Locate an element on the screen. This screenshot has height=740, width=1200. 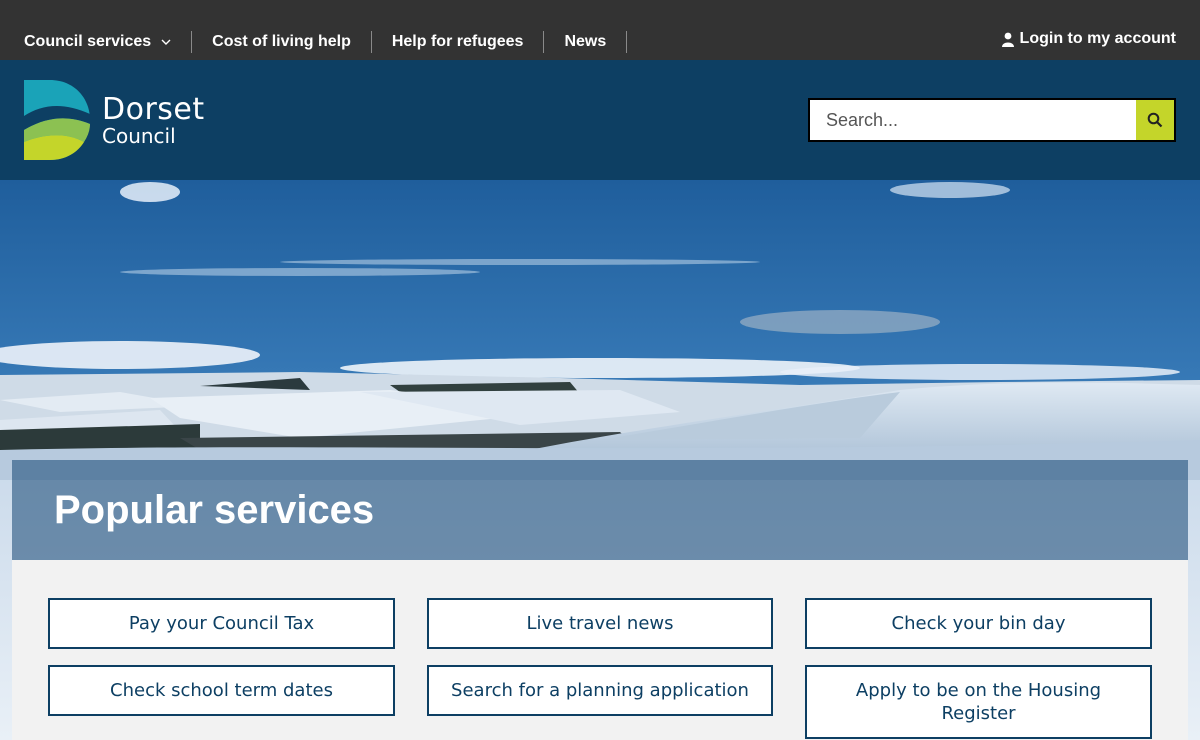
service-button-school-term-dates: Check school term dates is located at coordinates (221, 690).